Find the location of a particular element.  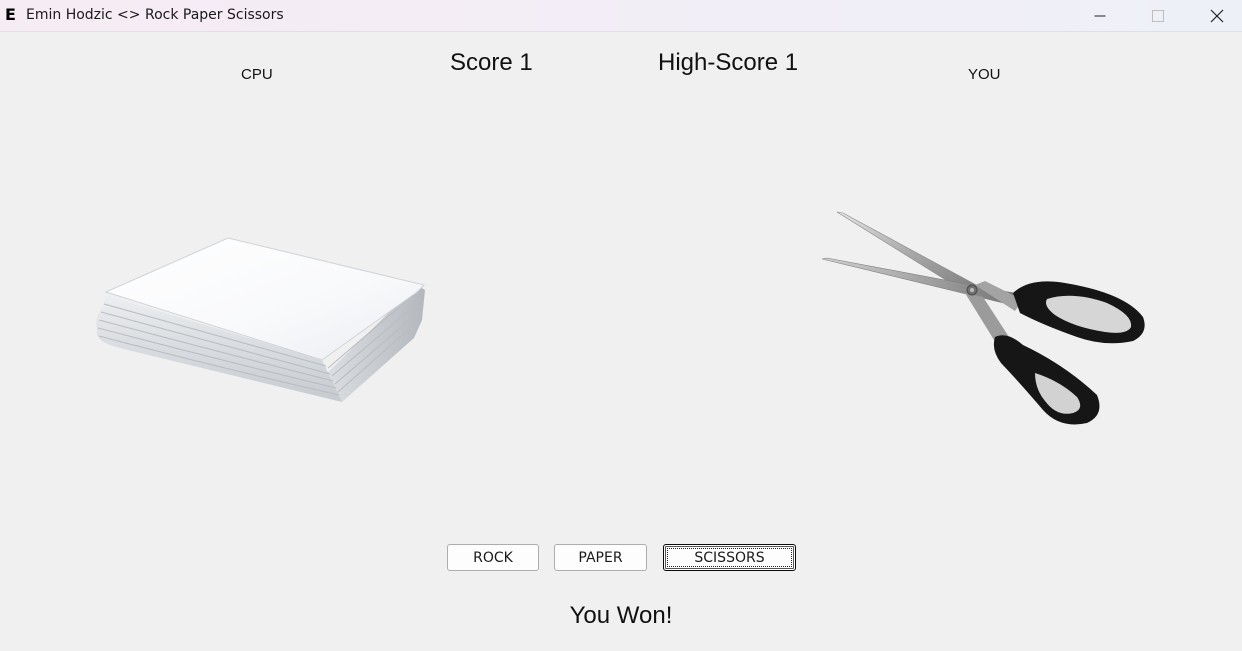

high-score-label: High-Score 1 is located at coordinates (728, 62).